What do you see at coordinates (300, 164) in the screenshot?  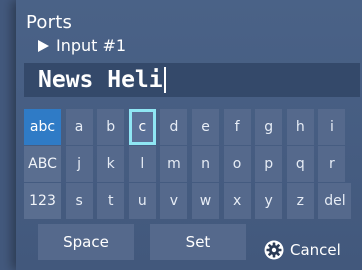 I see `key-q: q` at bounding box center [300, 164].